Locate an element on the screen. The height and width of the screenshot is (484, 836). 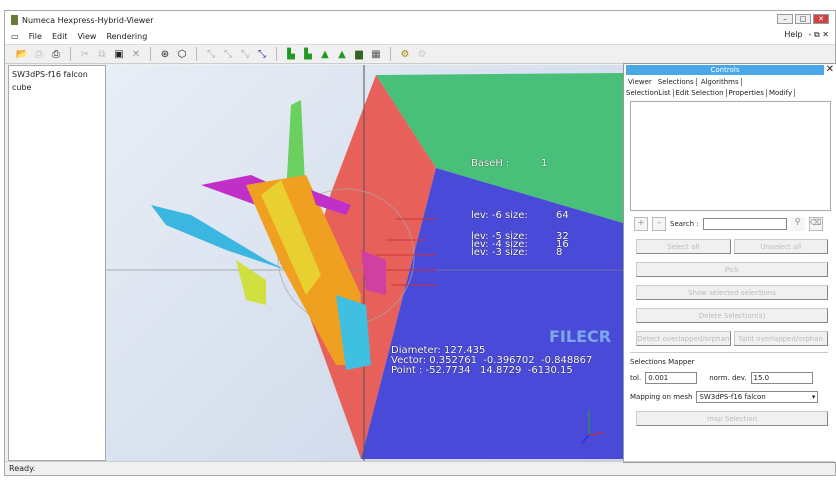
cube-icon: ⬡ is located at coordinates (182, 54).